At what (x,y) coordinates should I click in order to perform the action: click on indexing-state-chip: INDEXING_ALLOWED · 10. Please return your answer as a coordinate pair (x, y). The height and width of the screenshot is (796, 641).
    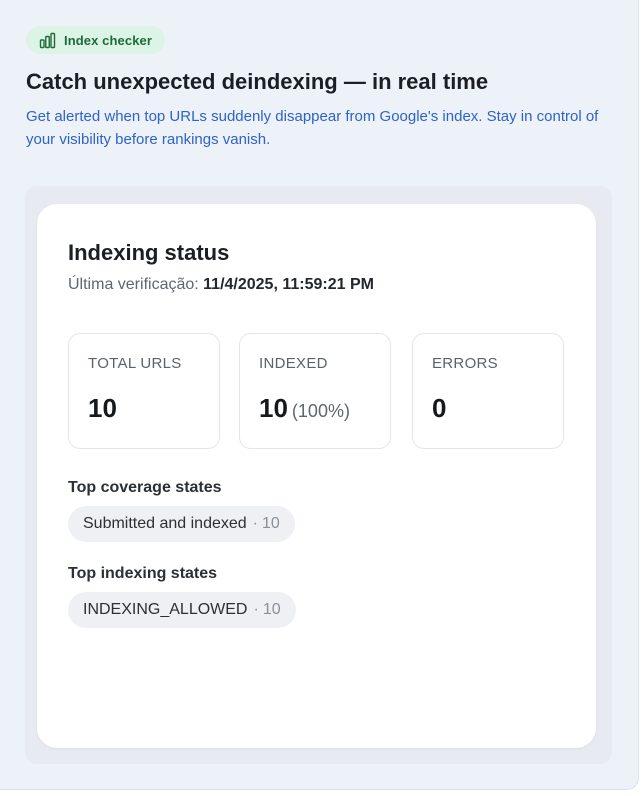
    Looking at the image, I should click on (182, 610).